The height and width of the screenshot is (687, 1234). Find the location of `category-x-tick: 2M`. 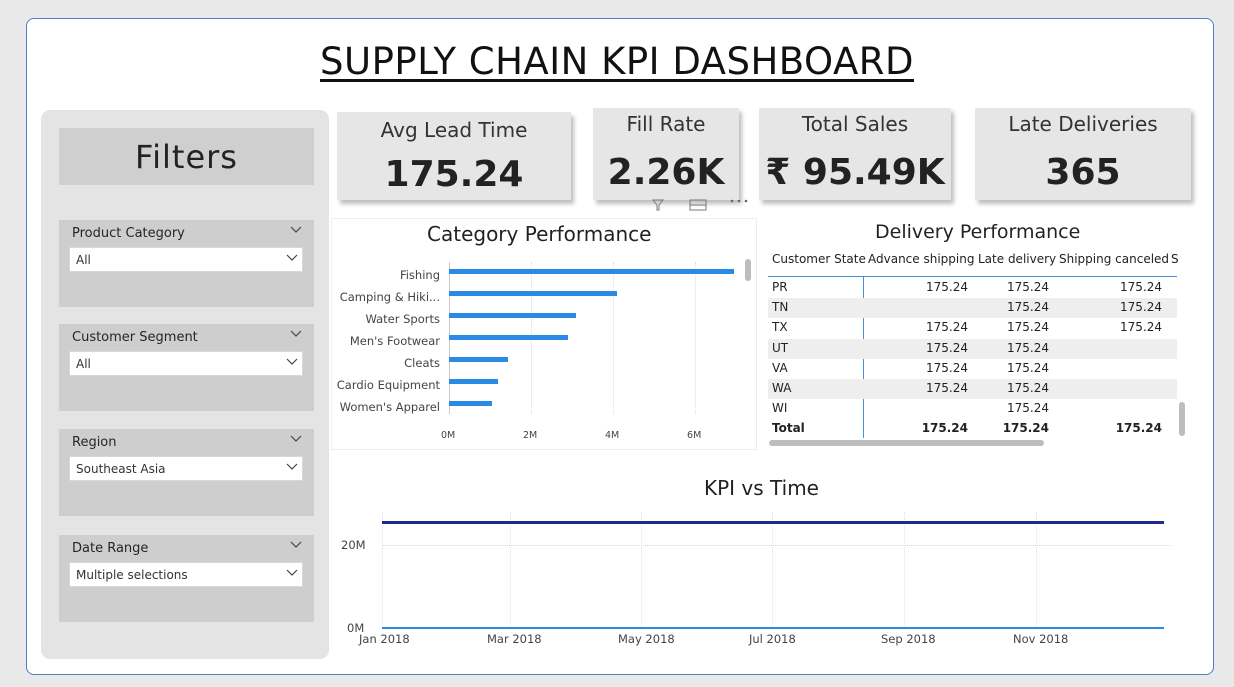

category-x-tick: 2M is located at coordinates (530, 435).